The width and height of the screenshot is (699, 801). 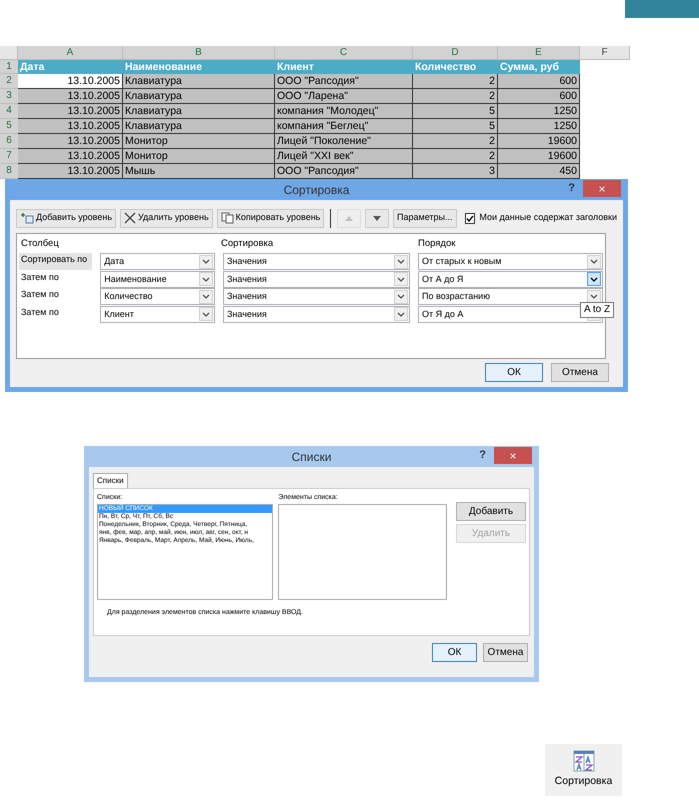 What do you see at coordinates (247, 244) in the screenshot?
I see `column-heading: Сортировка` at bounding box center [247, 244].